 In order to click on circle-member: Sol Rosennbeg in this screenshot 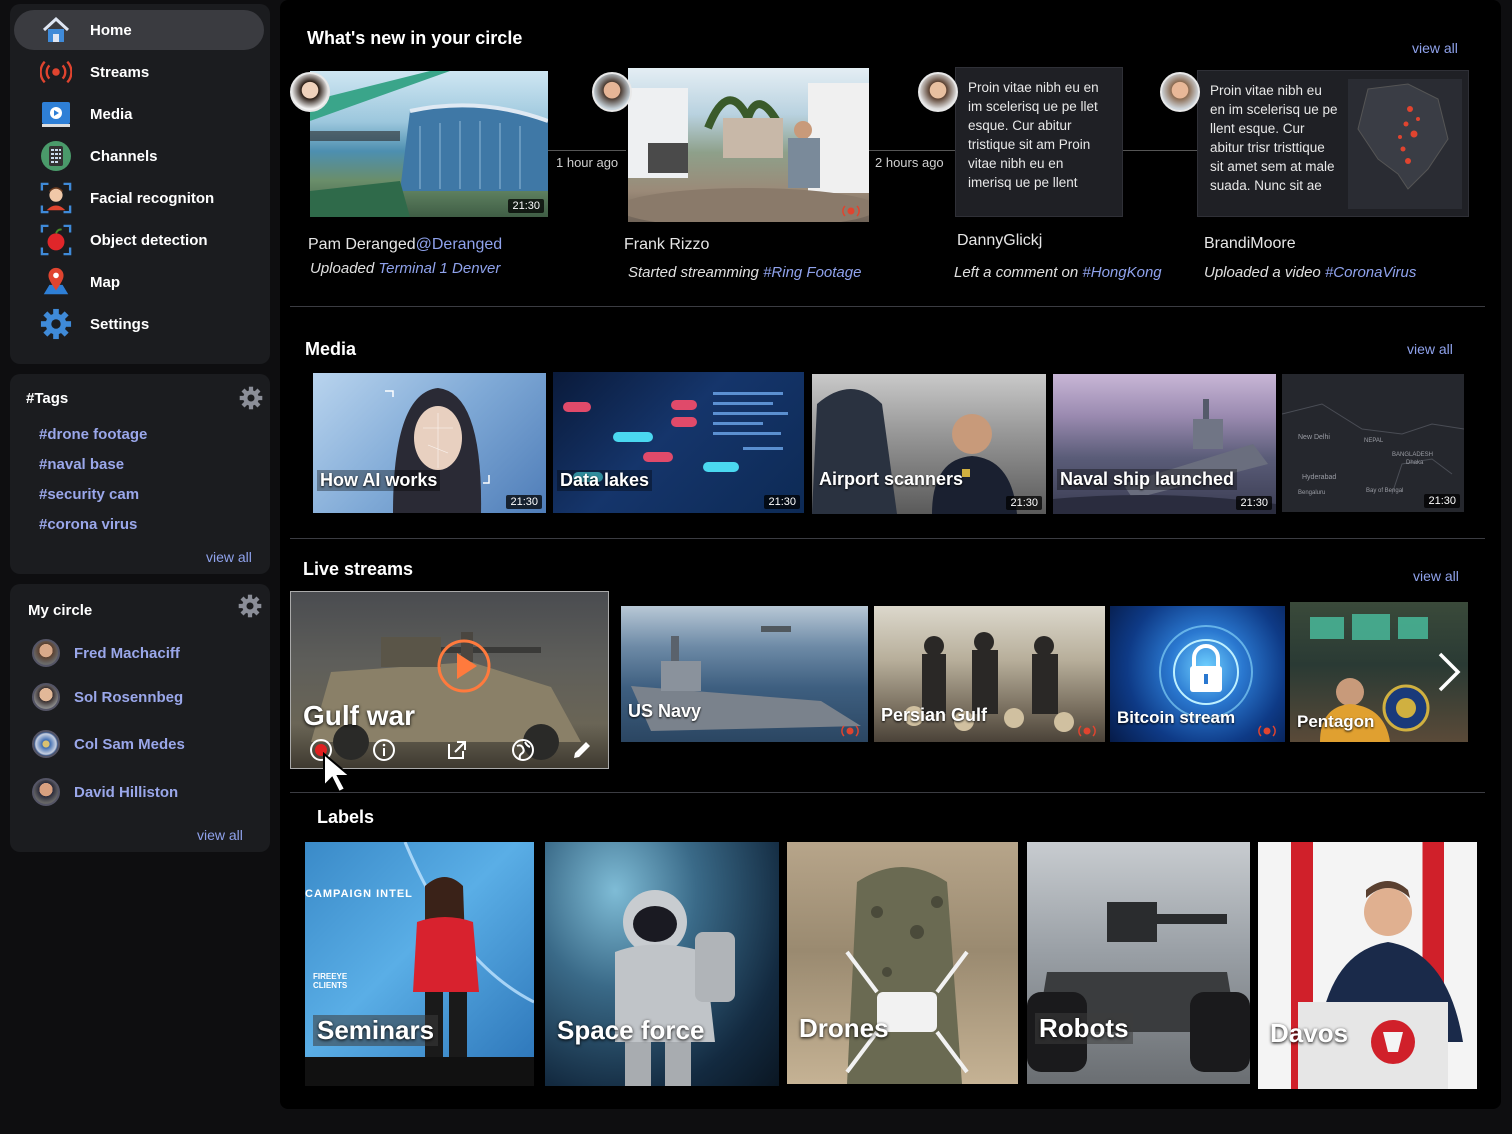, I will do `click(107, 697)`.